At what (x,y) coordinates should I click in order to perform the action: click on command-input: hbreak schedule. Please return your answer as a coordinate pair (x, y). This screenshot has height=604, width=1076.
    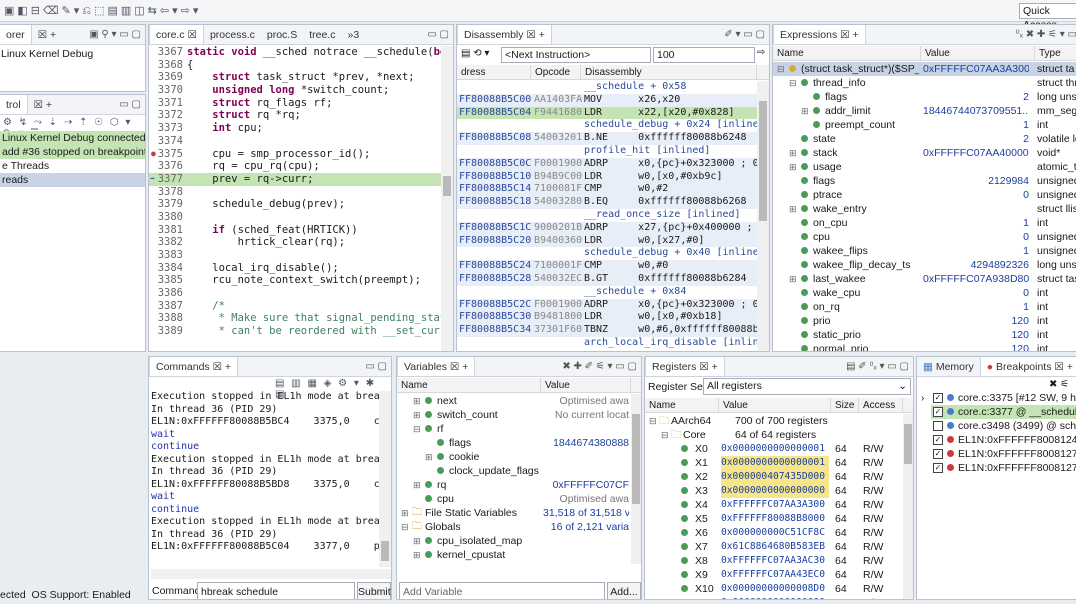
    Looking at the image, I should click on (276, 590).